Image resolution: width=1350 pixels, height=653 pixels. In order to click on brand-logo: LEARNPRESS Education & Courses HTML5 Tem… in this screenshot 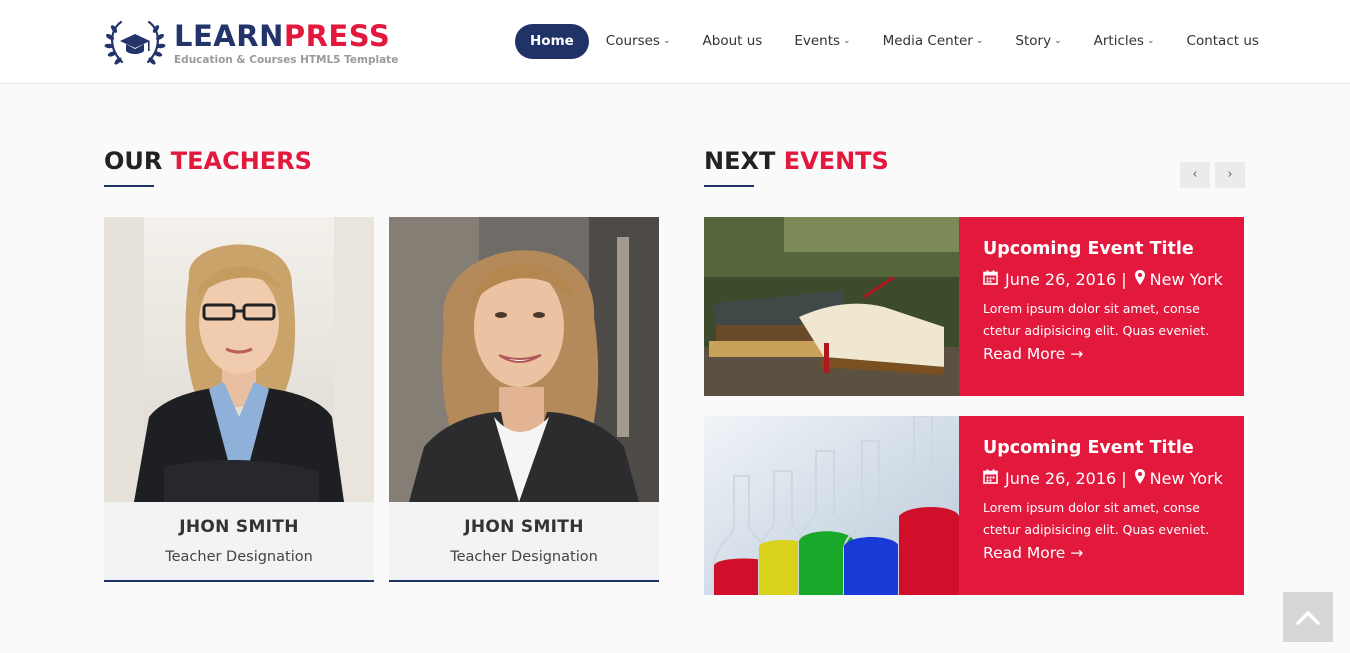, I will do `click(251, 44)`.